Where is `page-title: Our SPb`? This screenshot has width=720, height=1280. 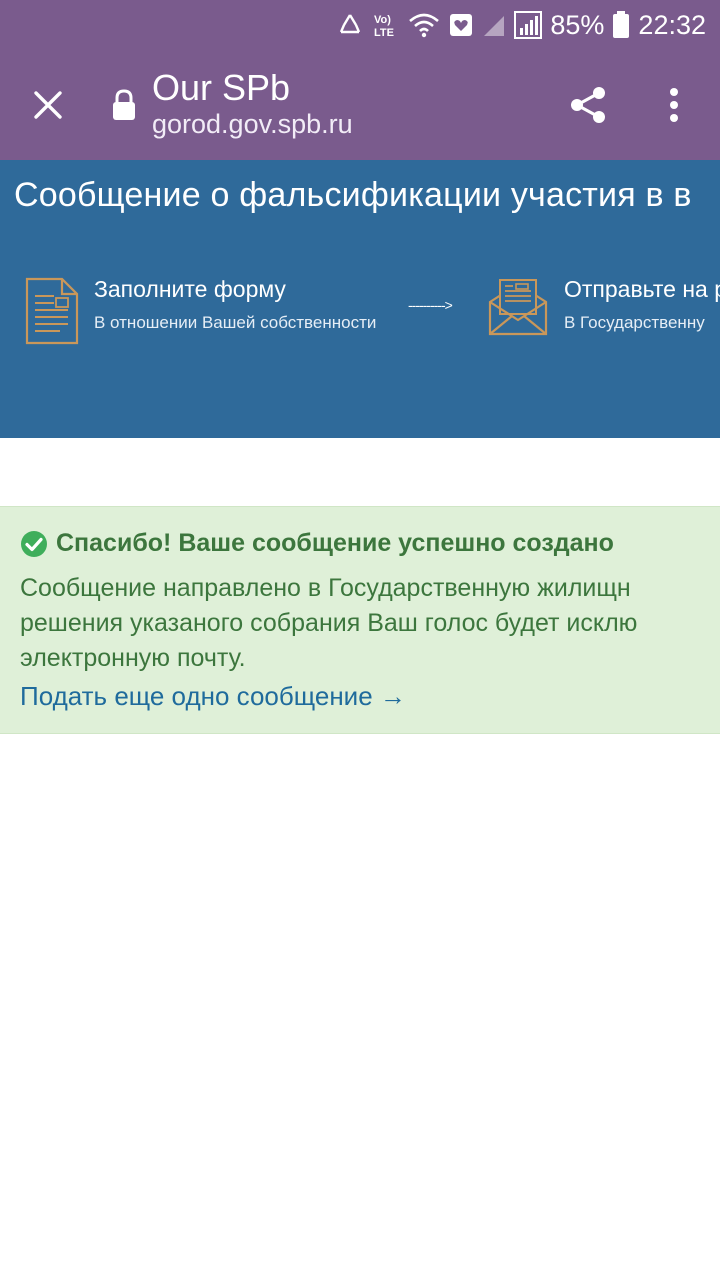
page-title: Our SPb is located at coordinates (221, 87).